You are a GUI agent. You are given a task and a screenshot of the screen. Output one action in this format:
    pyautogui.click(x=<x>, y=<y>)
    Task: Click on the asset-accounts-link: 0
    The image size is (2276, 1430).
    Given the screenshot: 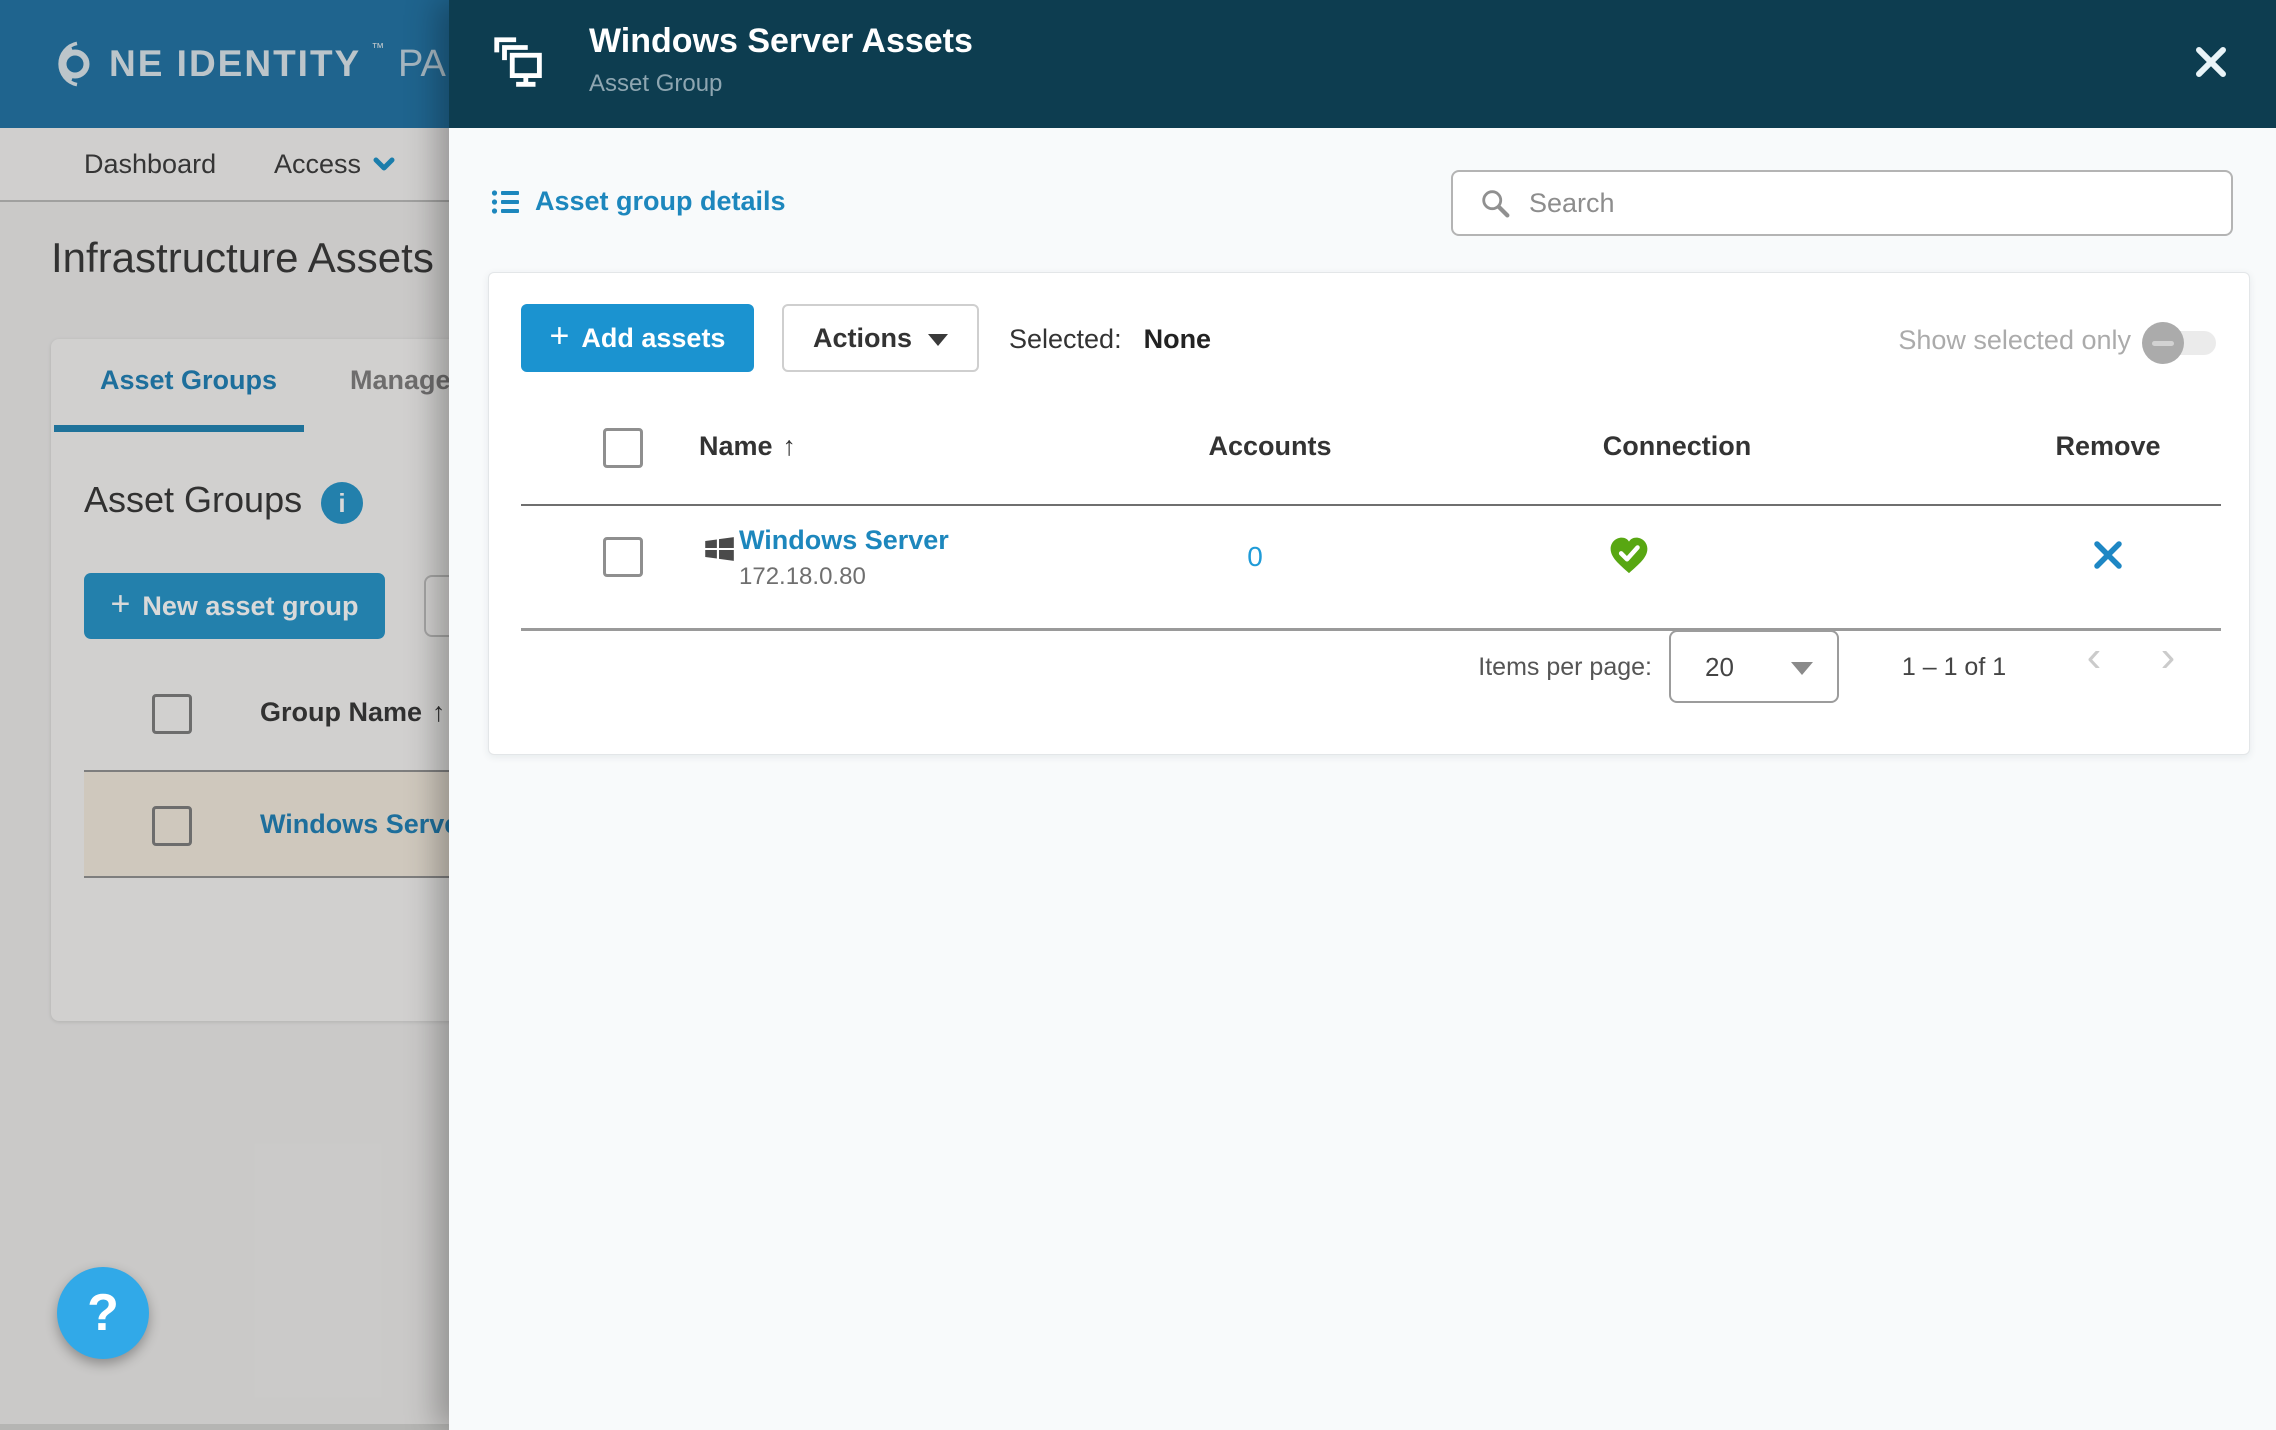 What is the action you would take?
    pyautogui.click(x=1255, y=557)
    